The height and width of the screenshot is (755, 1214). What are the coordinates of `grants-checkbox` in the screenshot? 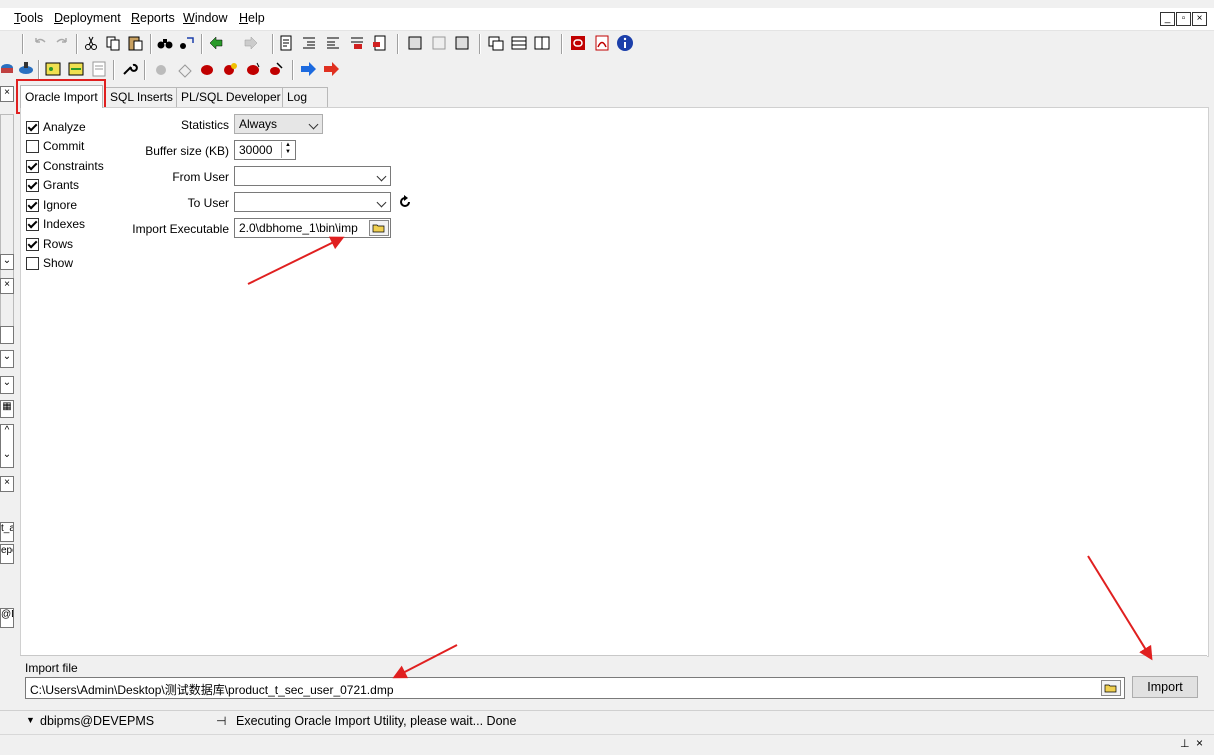 It's located at (32, 185).